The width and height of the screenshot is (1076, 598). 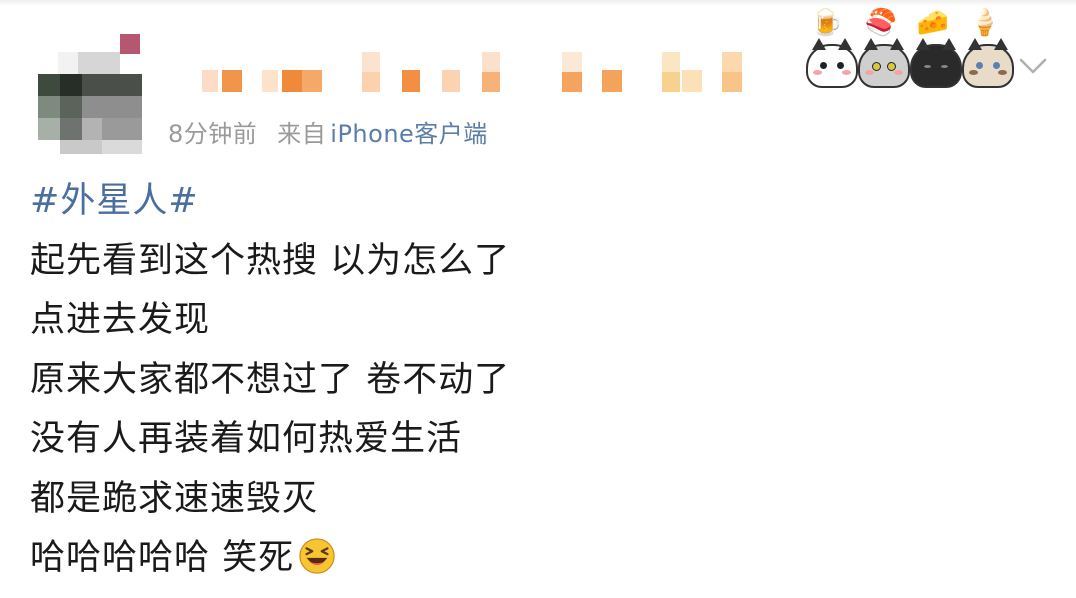 I want to click on content-line: 点进去发现, so click(x=120, y=320).